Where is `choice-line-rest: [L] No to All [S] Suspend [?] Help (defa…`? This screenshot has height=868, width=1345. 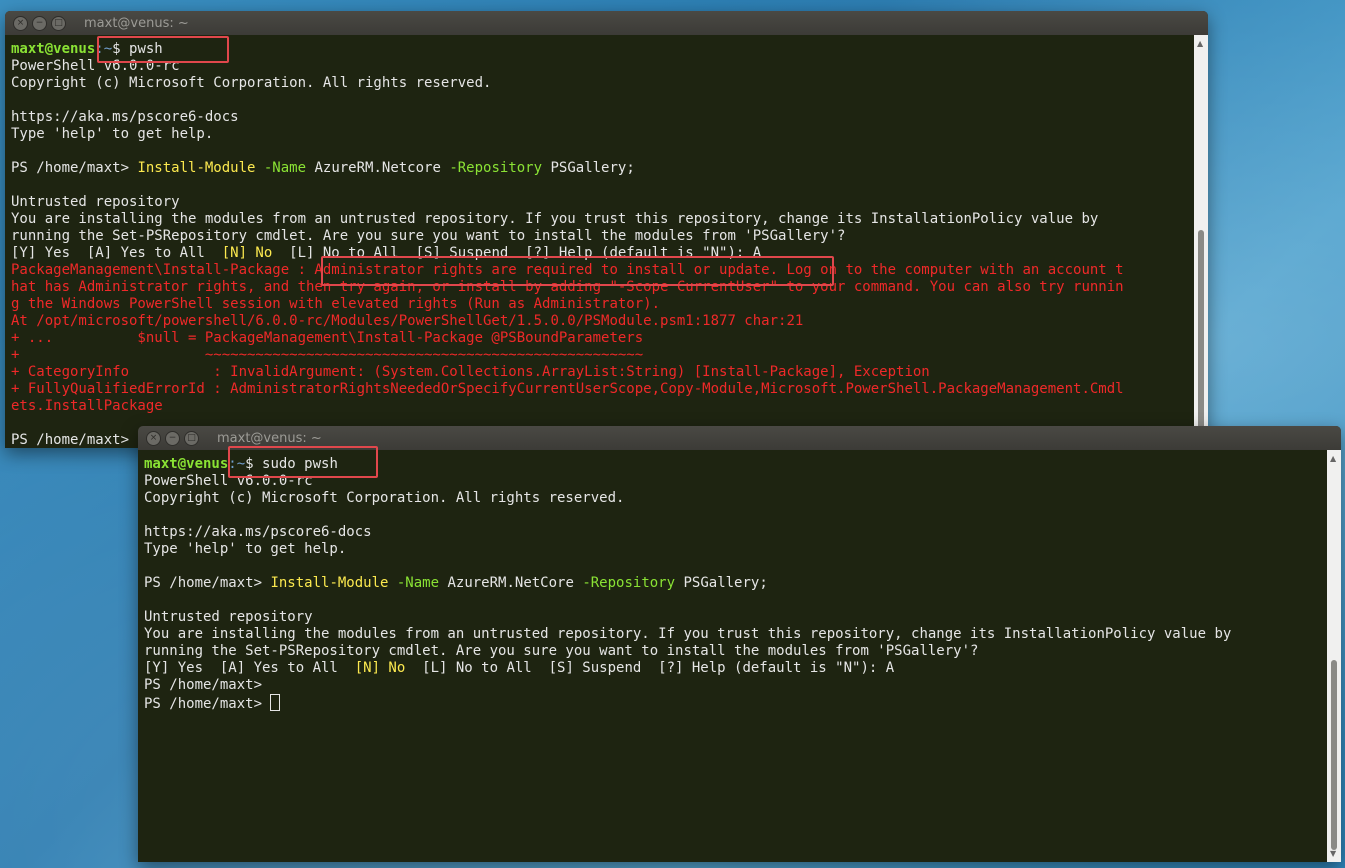 choice-line-rest: [L] No to All [S] Suspend [?] Help (defa… is located at coordinates (650, 668).